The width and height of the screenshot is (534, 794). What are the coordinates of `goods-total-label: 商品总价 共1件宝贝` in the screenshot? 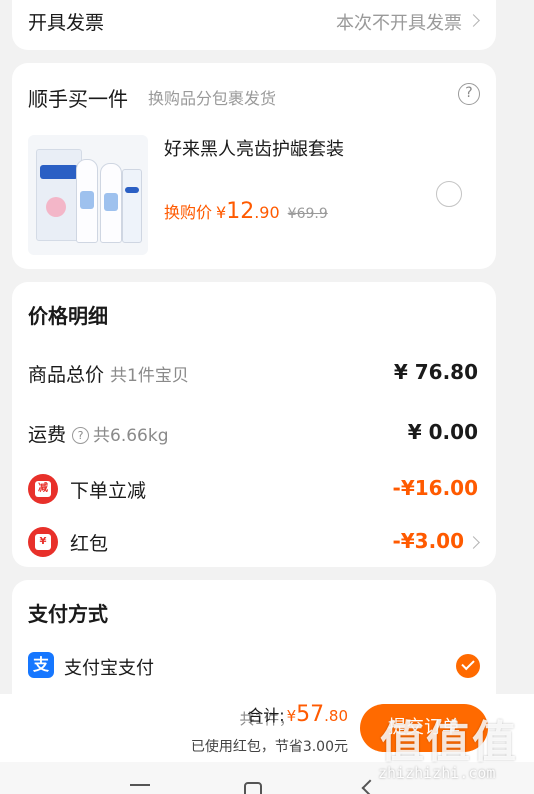 It's located at (108, 373).